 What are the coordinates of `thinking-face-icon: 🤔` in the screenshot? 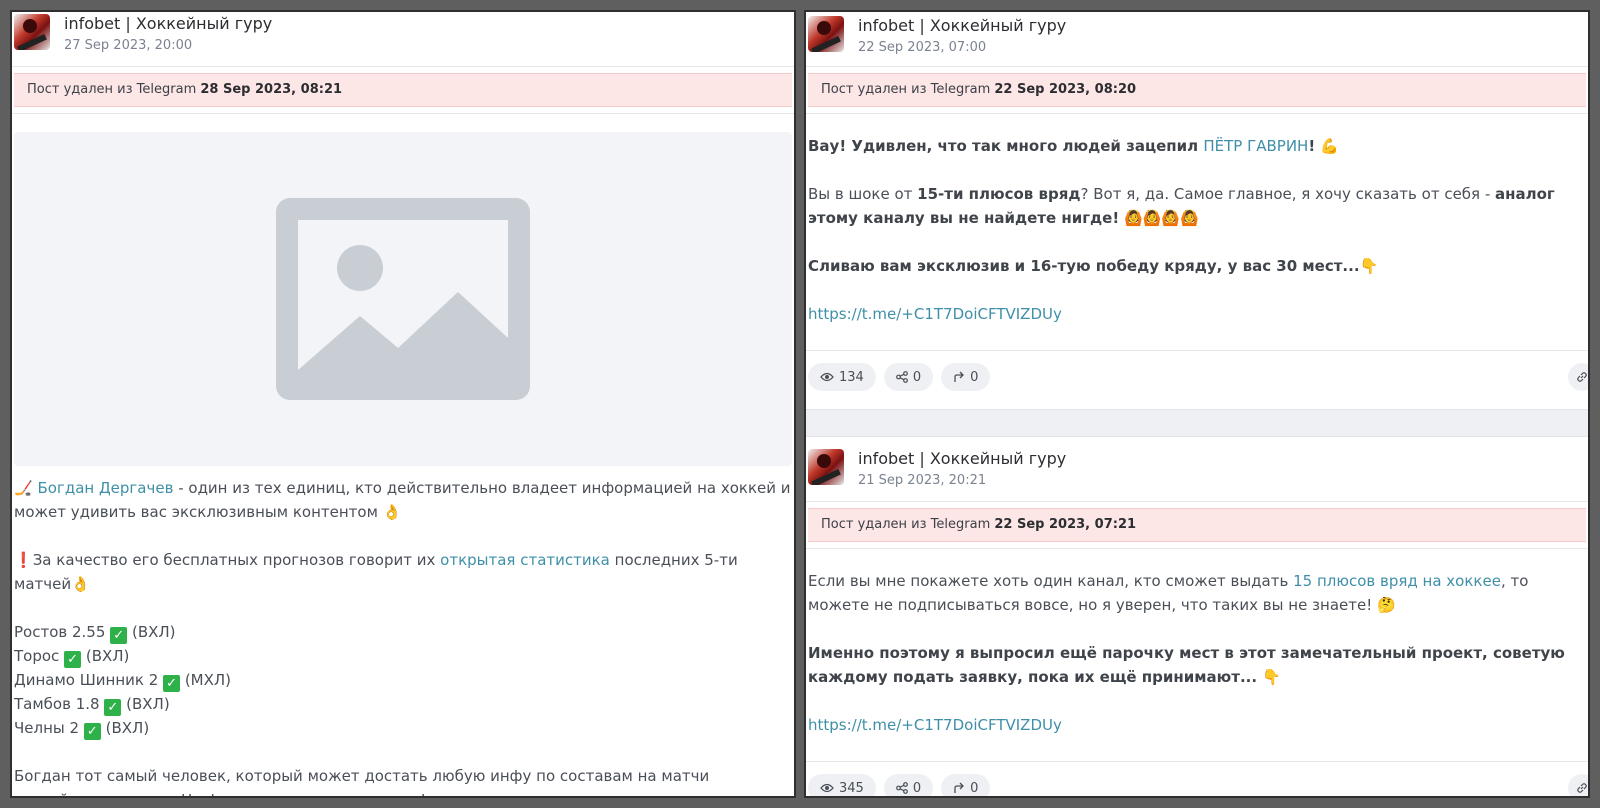 It's located at (1386, 605).